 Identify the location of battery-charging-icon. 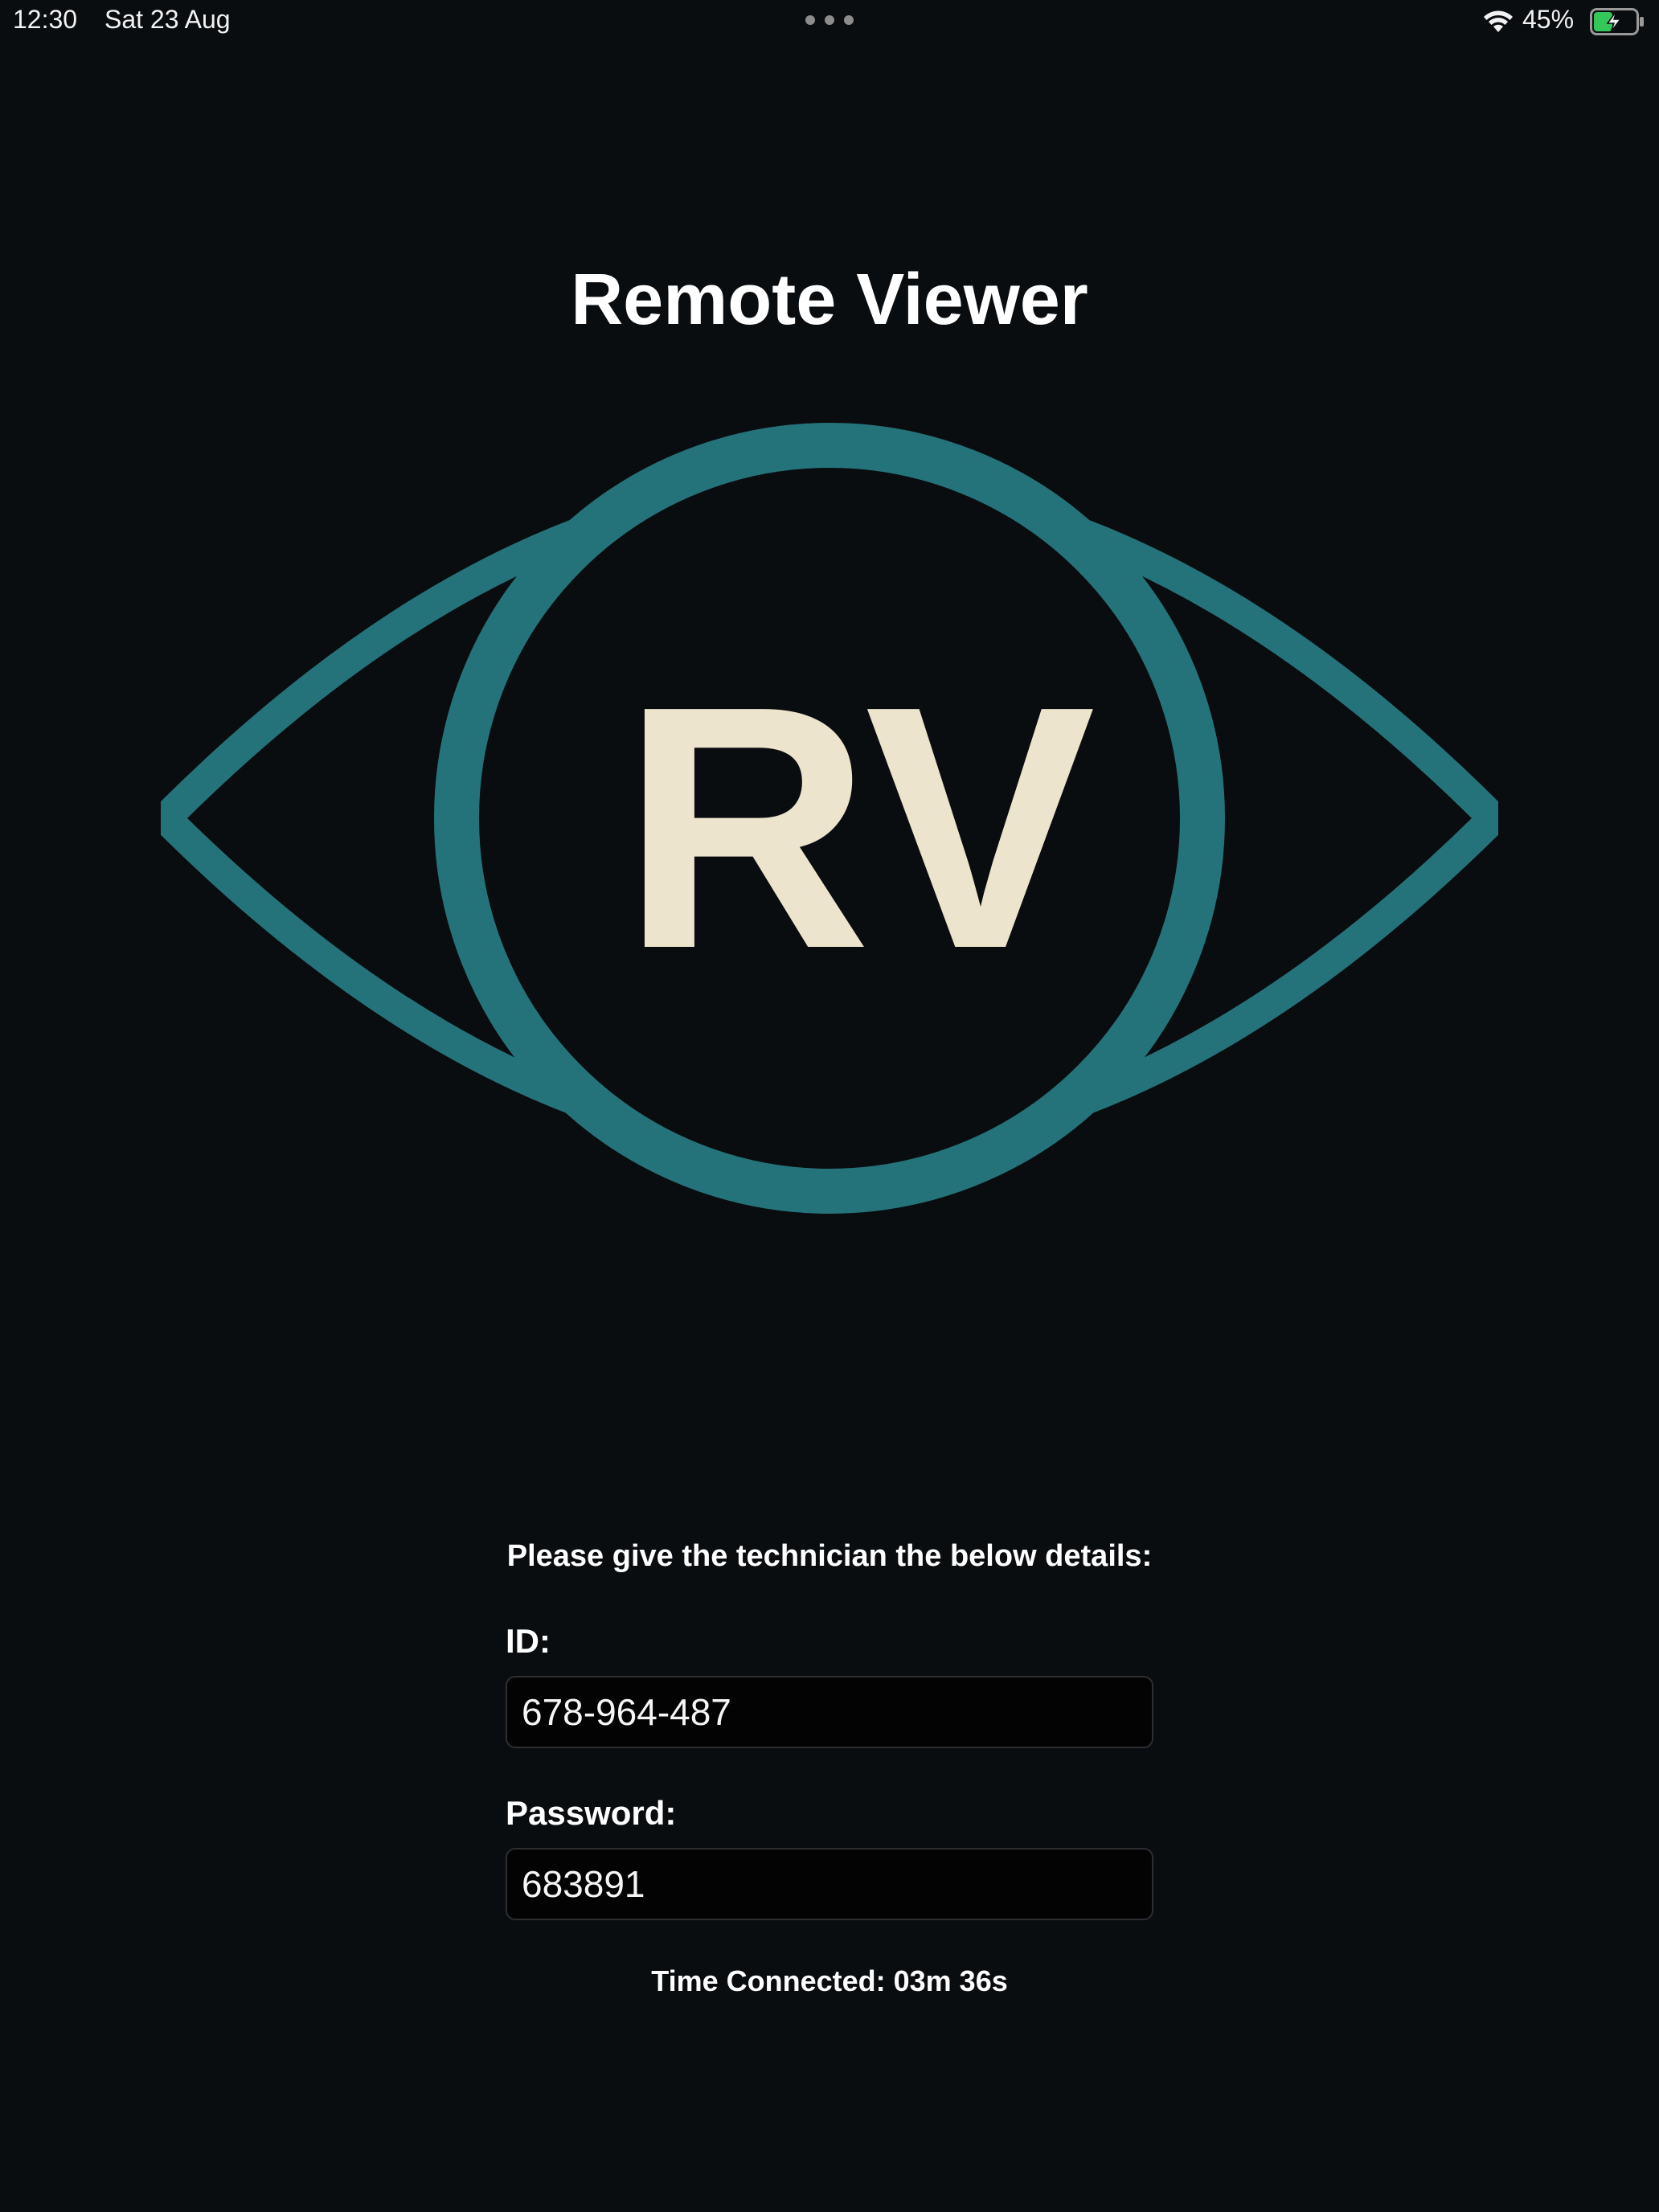
(1617, 21).